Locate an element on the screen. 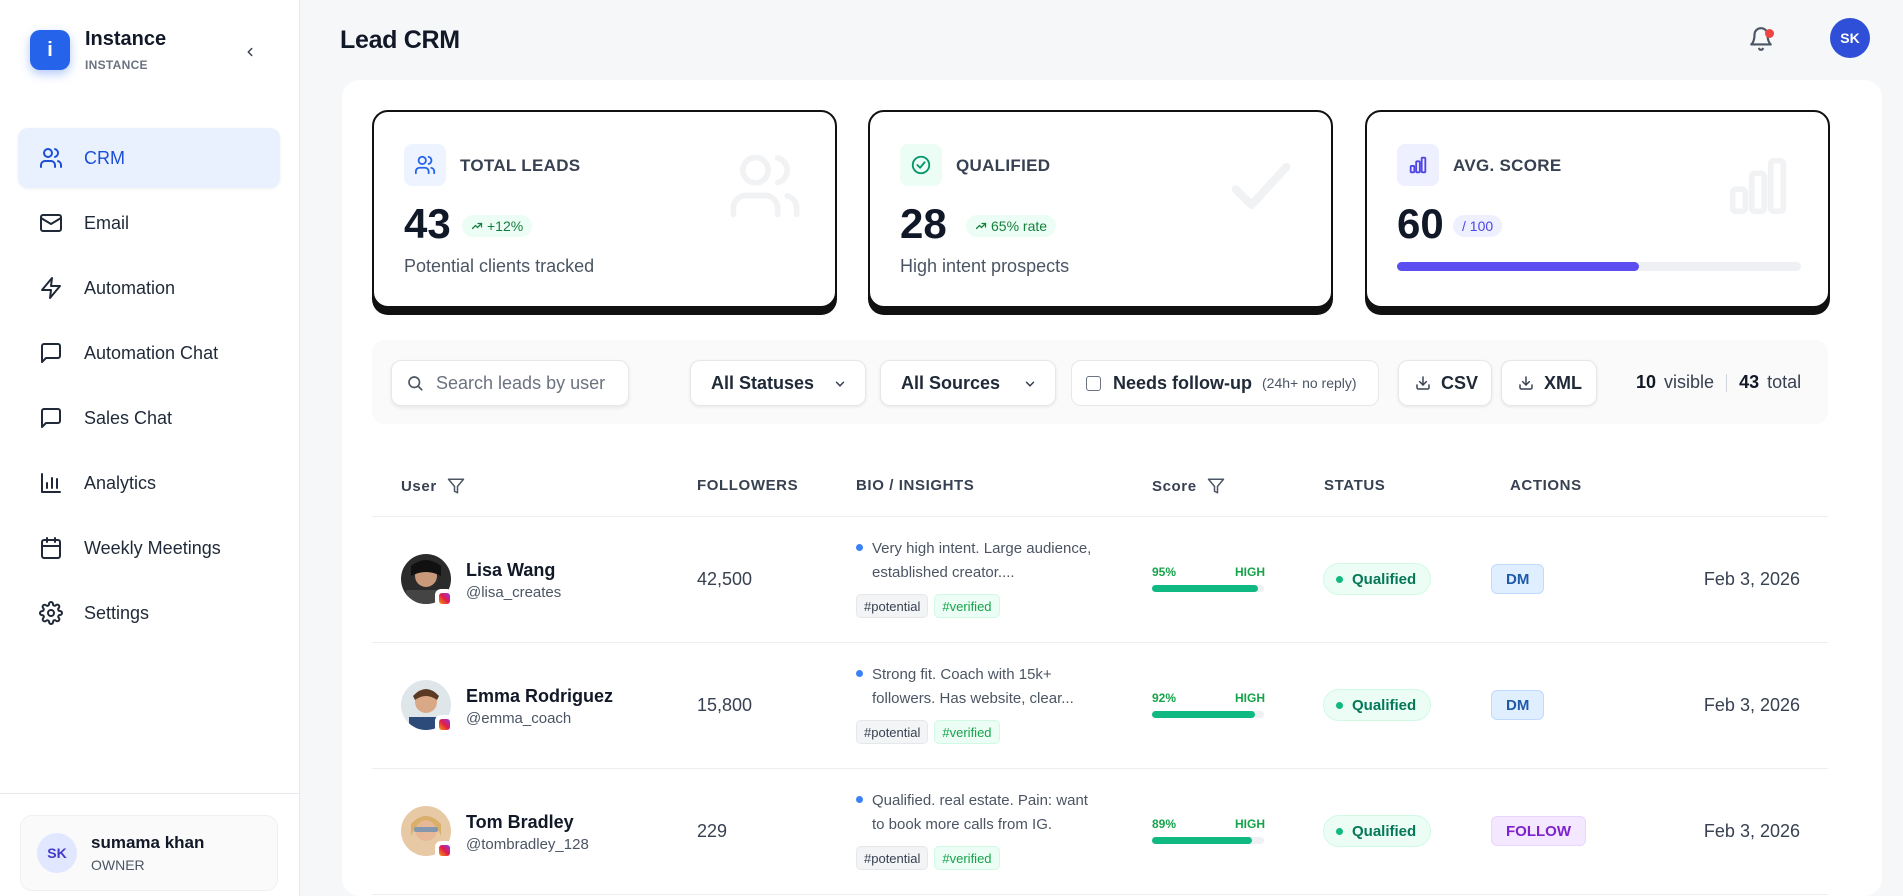 The height and width of the screenshot is (896, 1903). sidebar-item-sales-chat: Sales Chat is located at coordinates (149, 418).